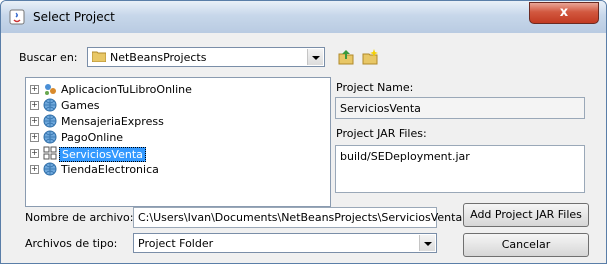  Describe the element at coordinates (50, 89) in the screenshot. I see `project-bean-icon` at that location.